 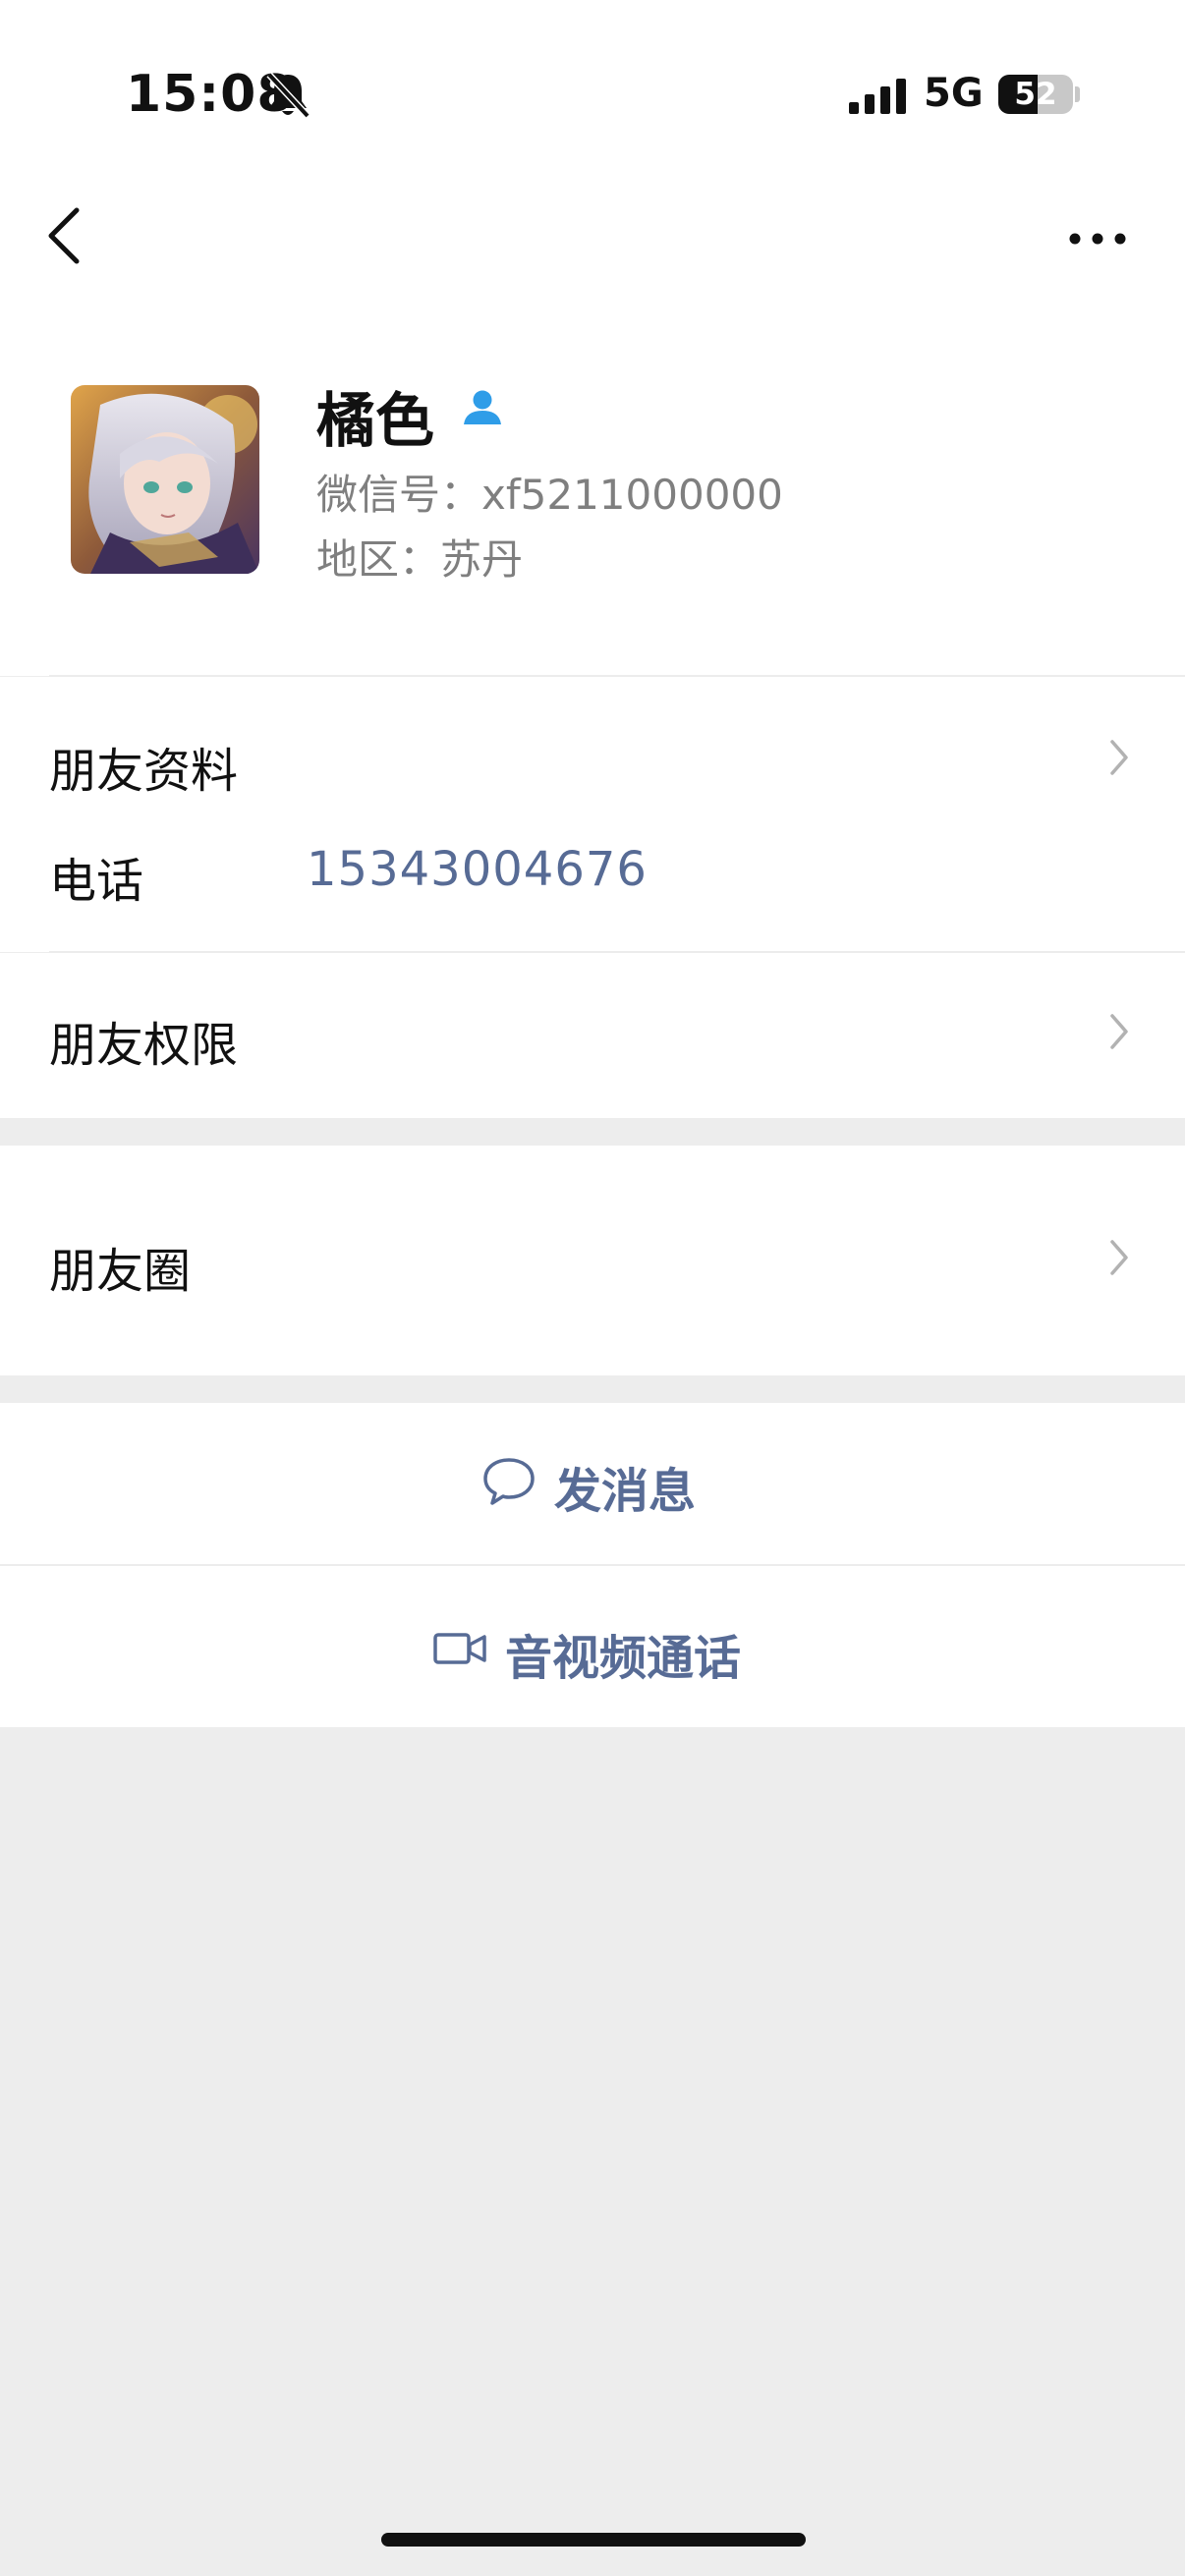 What do you see at coordinates (288, 95) in the screenshot?
I see `bell-off-icon` at bounding box center [288, 95].